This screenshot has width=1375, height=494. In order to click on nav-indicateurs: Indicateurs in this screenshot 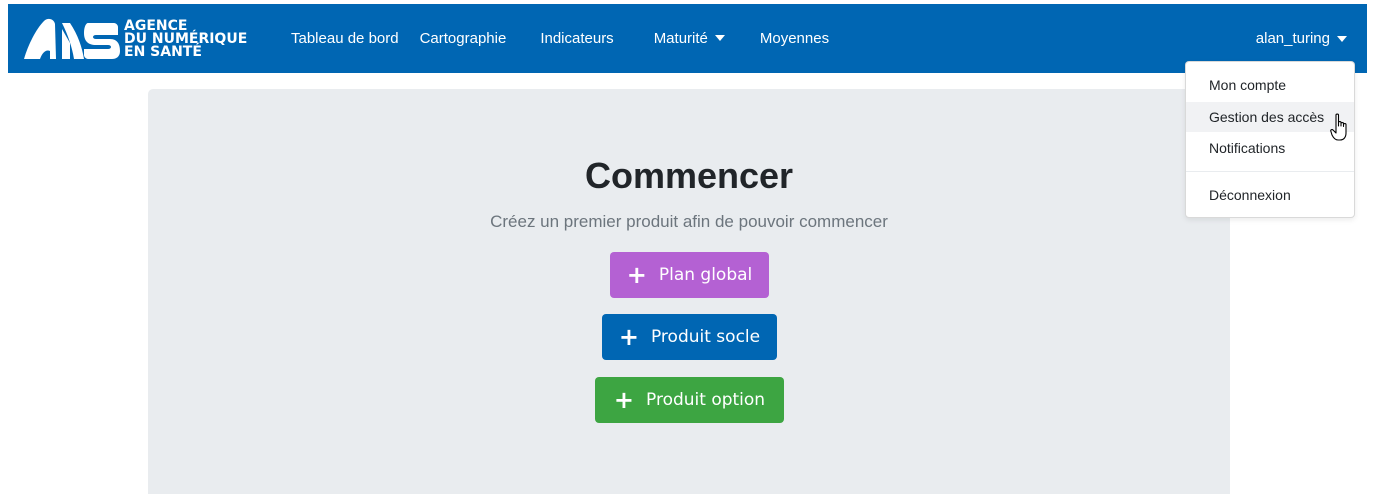, I will do `click(576, 38)`.